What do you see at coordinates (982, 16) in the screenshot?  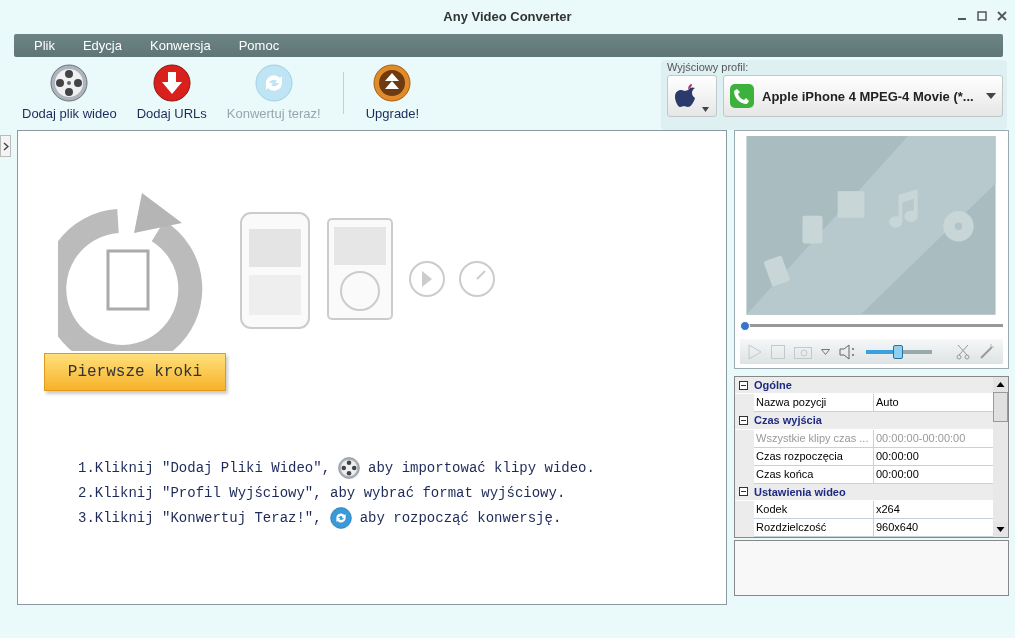 I see `maximize-icon` at bounding box center [982, 16].